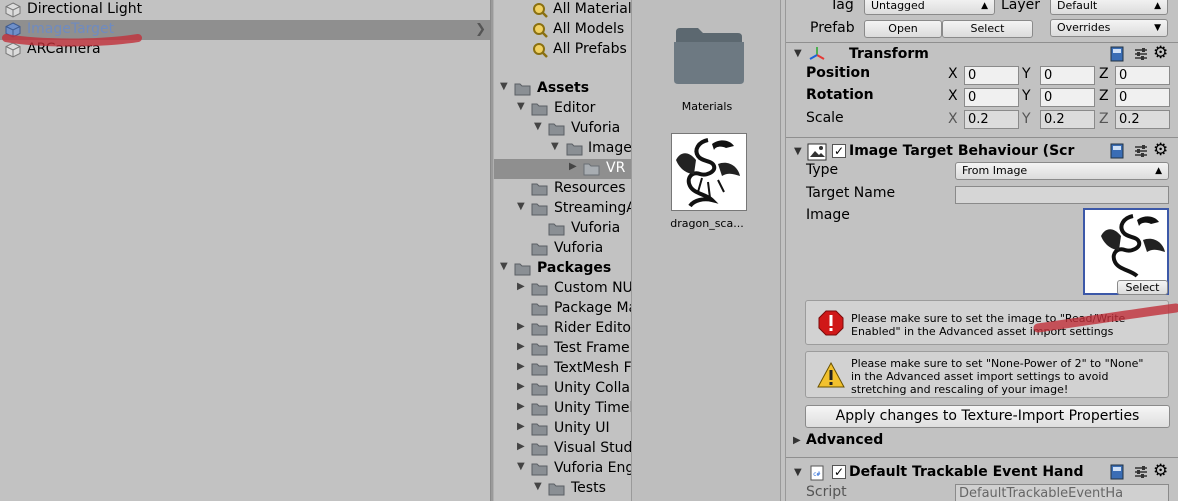  Describe the element at coordinates (903, 29) in the screenshot. I see `prefab-open-button: Open` at that location.